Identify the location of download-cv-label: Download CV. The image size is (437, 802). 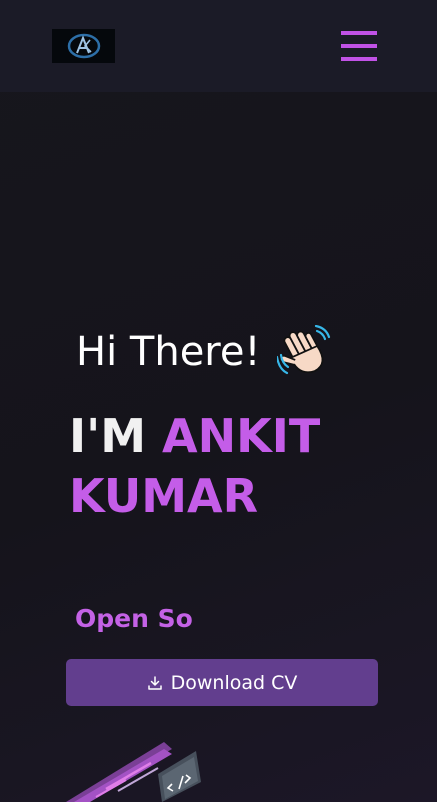
(234, 682).